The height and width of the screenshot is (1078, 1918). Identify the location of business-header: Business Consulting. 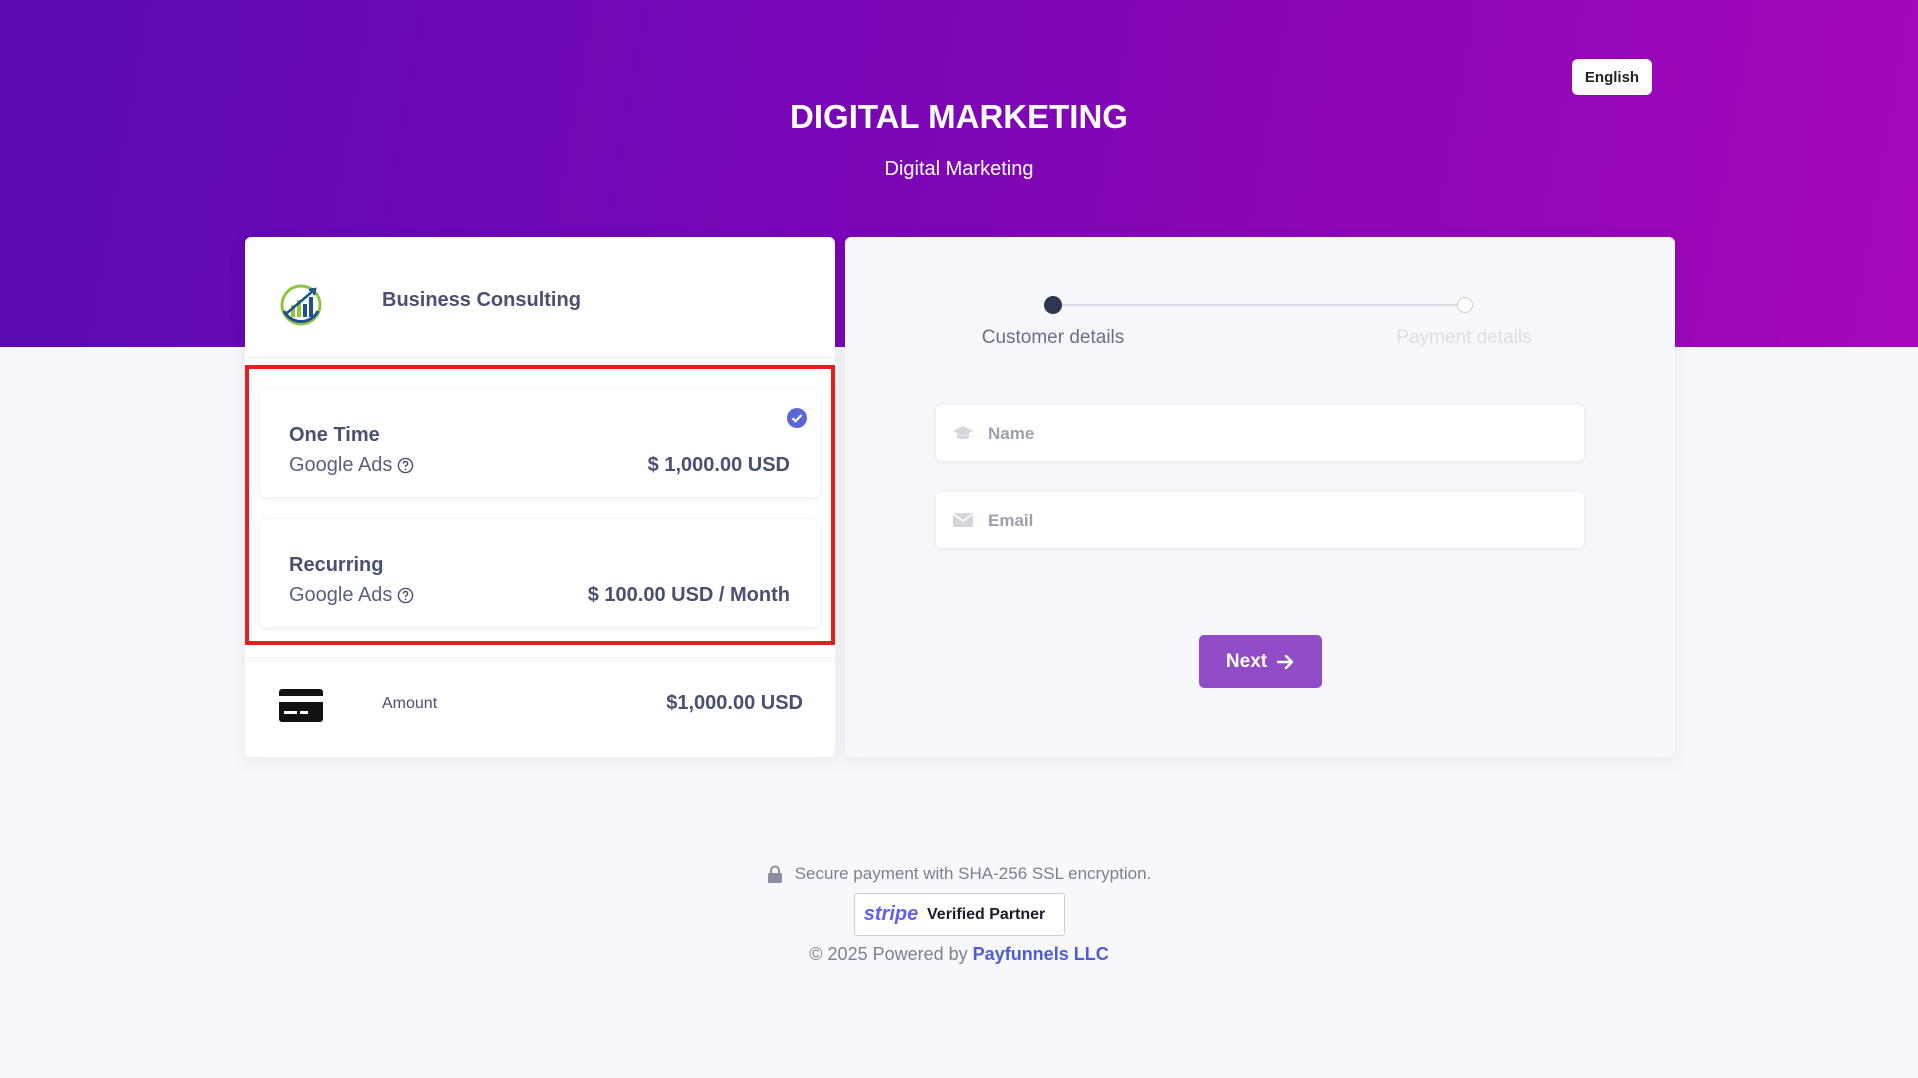
(540, 297).